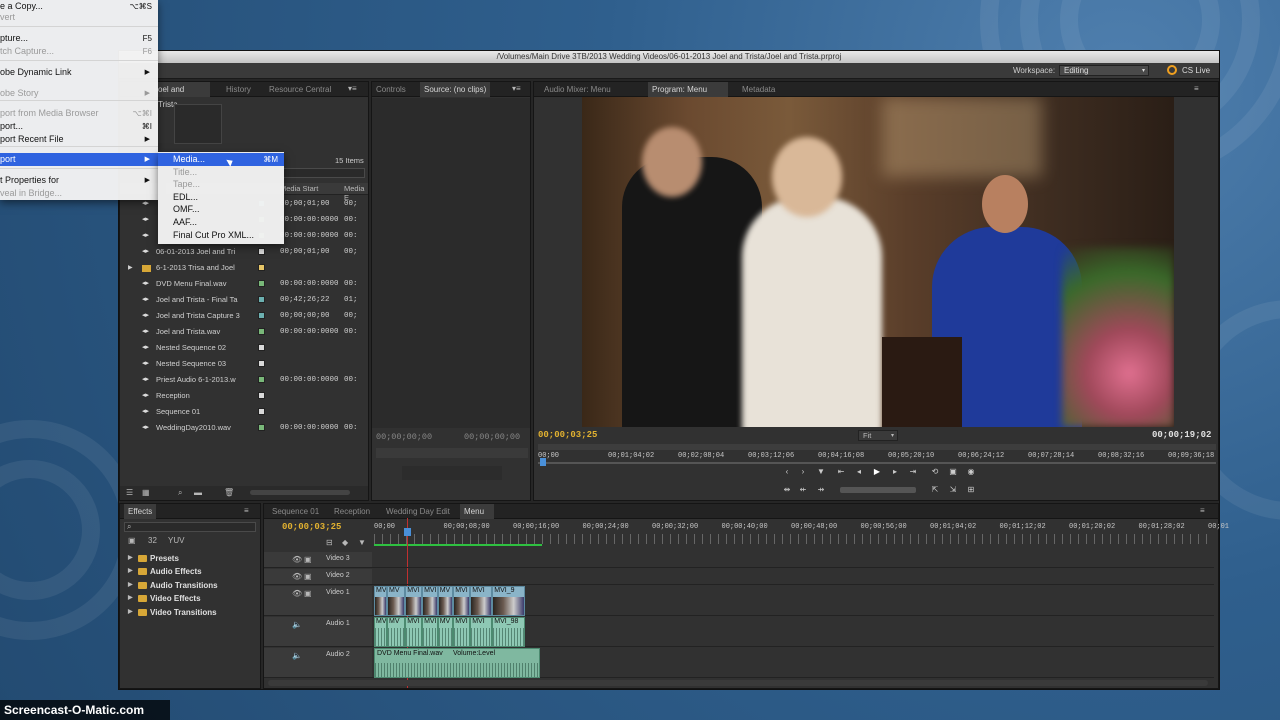 Image resolution: width=1280 pixels, height=720 pixels. Describe the element at coordinates (543, 462) in the screenshot. I see `playhead-marker` at that location.